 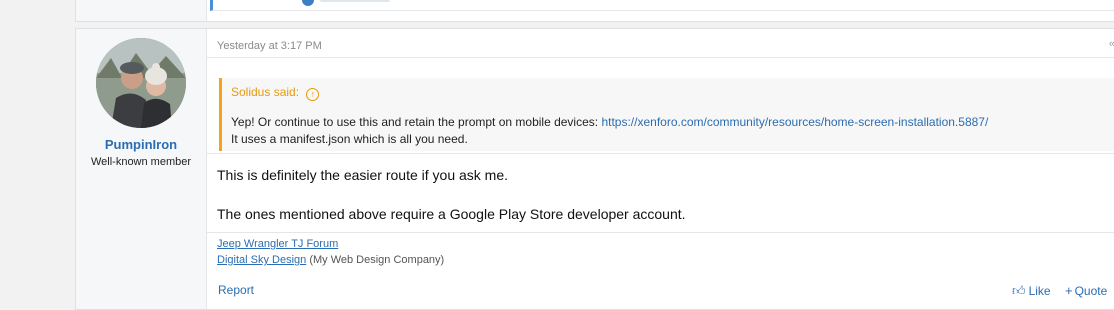 What do you see at coordinates (1111, 44) in the screenshot?
I see `share-icon: «` at bounding box center [1111, 44].